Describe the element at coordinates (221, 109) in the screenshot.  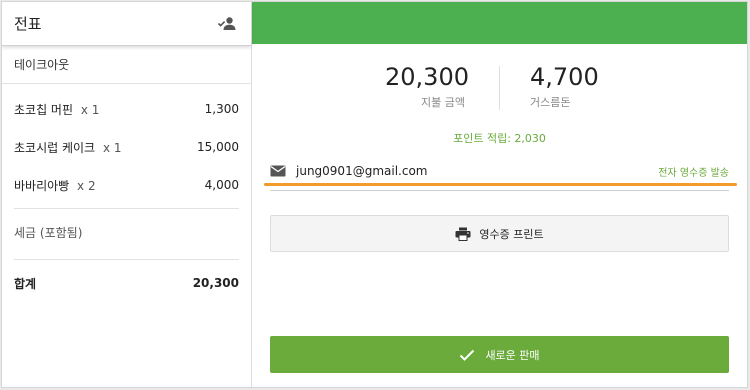
I see `item-price: 1,300` at that location.